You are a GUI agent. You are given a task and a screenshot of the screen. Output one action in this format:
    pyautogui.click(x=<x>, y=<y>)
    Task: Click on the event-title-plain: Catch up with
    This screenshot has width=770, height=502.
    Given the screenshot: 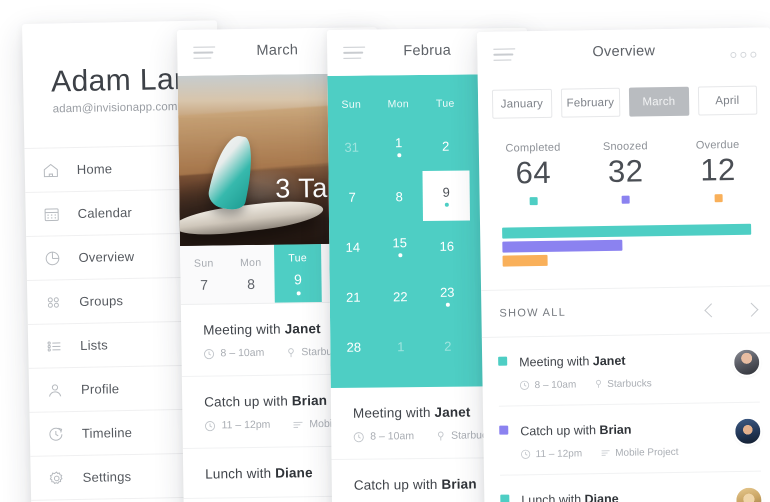 What is the action you would take?
    pyautogui.click(x=397, y=484)
    